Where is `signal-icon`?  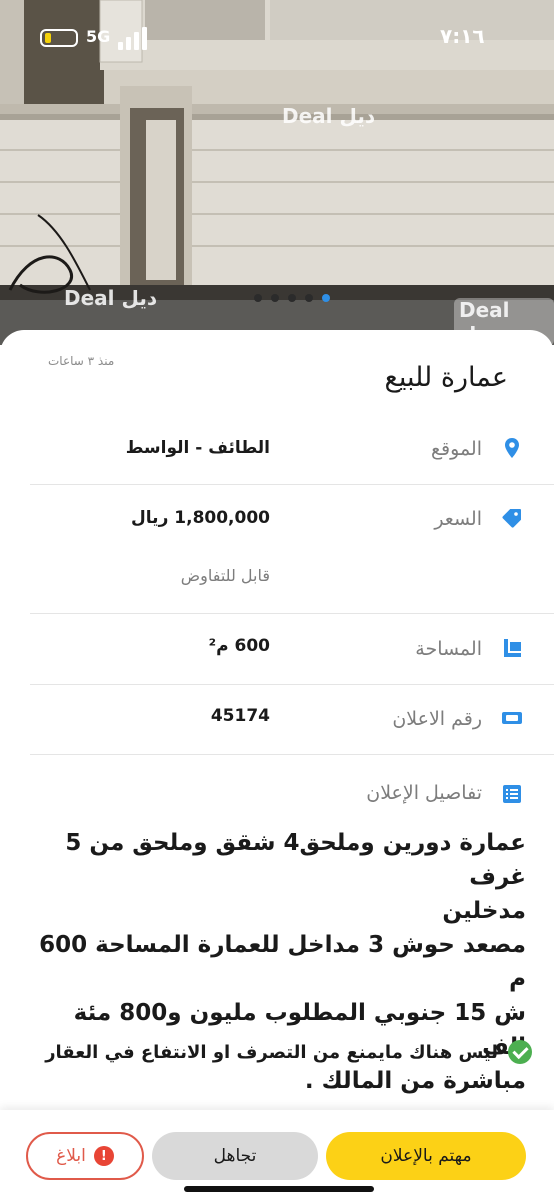
signal-icon is located at coordinates (135, 38).